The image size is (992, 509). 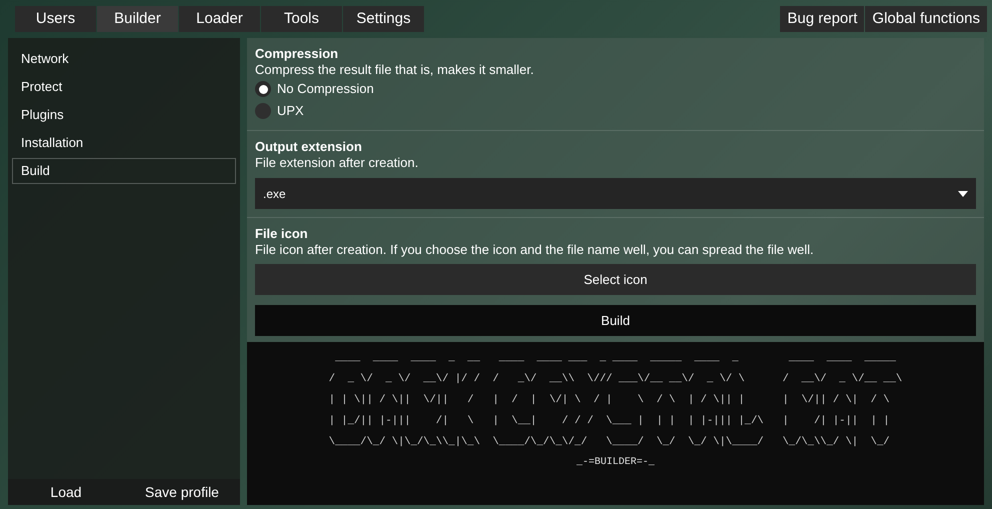 What do you see at coordinates (535, 250) in the screenshot?
I see `section-description: File icon after creation. If you choose the icon and the file name well, you can spread the file well.` at bounding box center [535, 250].